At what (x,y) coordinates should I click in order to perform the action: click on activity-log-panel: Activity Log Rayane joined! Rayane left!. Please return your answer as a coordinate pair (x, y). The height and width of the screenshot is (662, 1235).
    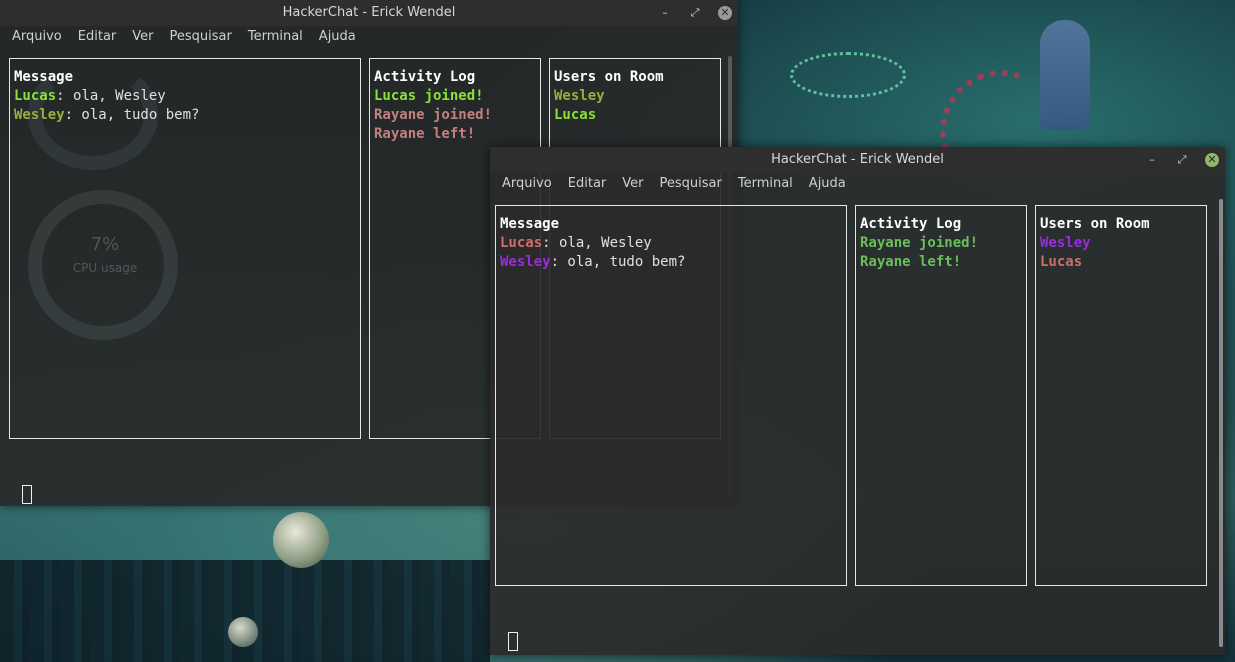
    Looking at the image, I should click on (941, 395).